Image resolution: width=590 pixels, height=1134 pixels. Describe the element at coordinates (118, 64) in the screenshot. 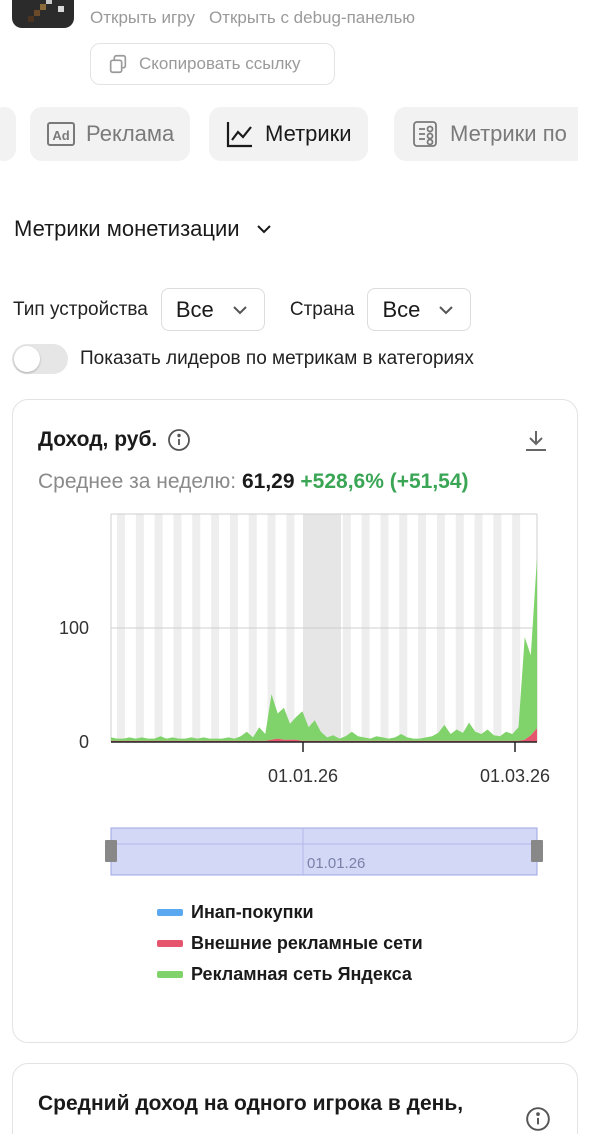

I see `copy-icon` at that location.